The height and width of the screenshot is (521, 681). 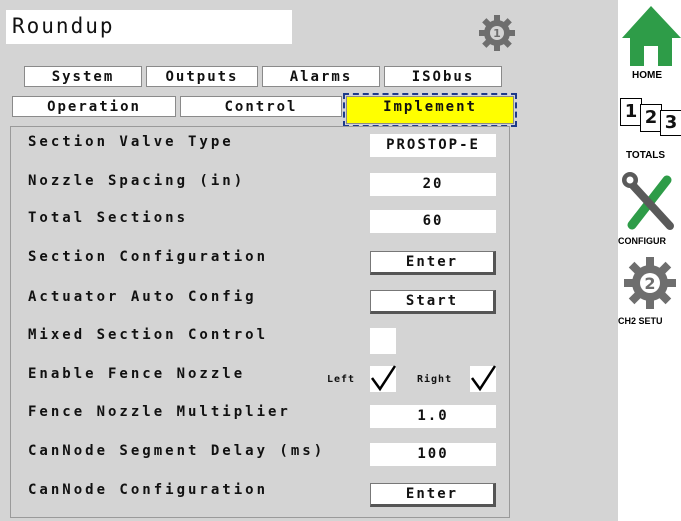 What do you see at coordinates (261, 106) in the screenshot?
I see `tab-control: Control` at bounding box center [261, 106].